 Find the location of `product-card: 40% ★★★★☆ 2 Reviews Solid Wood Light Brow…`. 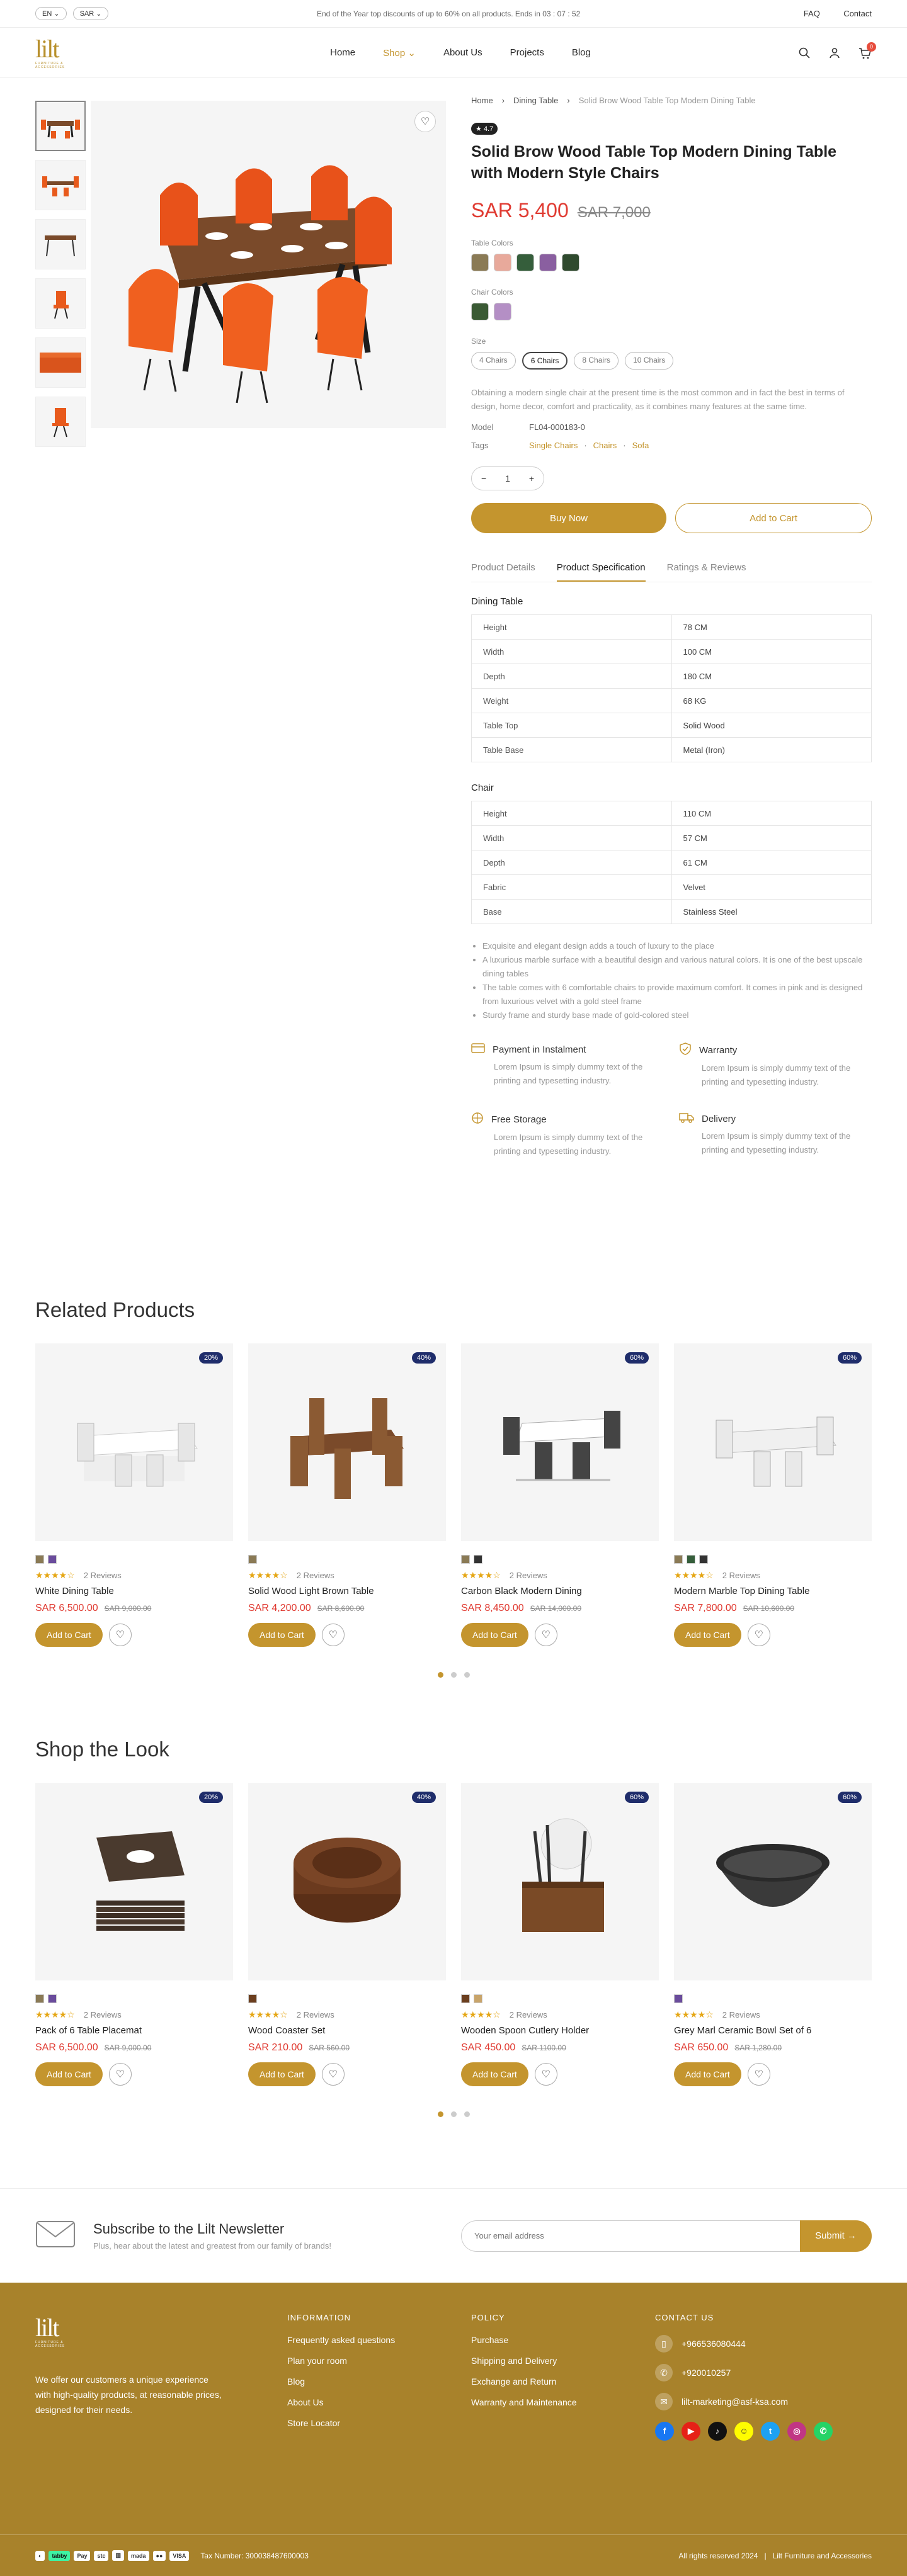

product-card: 40% ★★★★☆ 2 Reviews Solid Wood Light Brow… is located at coordinates (347, 1495).